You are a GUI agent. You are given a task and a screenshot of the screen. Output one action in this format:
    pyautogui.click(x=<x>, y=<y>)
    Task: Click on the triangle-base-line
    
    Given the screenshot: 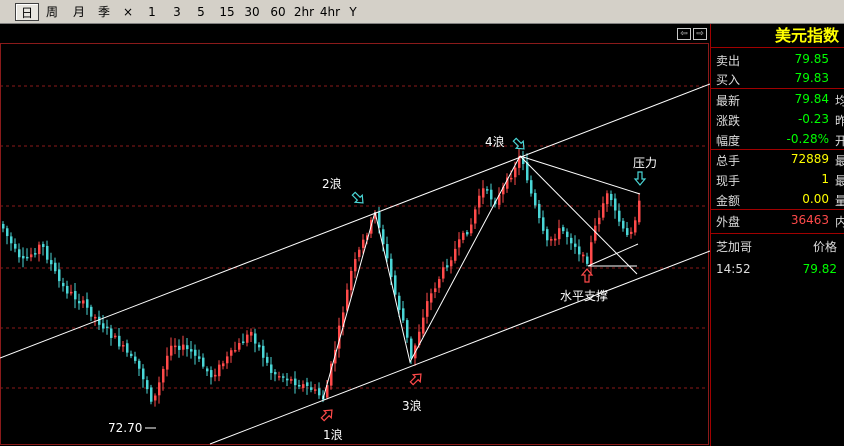 What is the action you would take?
    pyautogui.click(x=613, y=255)
    